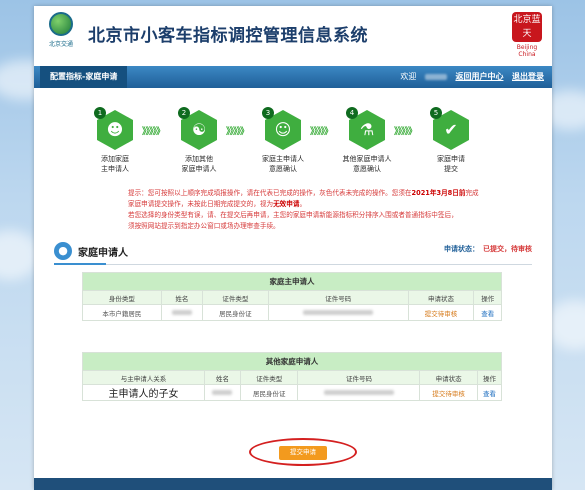 This screenshot has height=490, width=585. I want to click on step-number: 3, so click(268, 113).